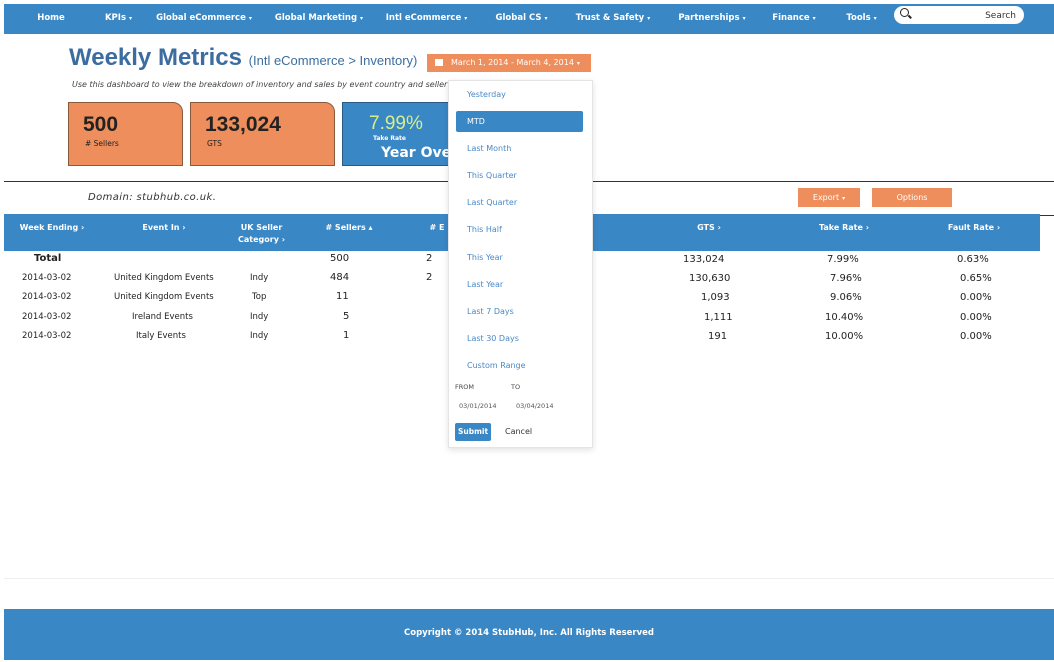  What do you see at coordinates (489, 148) in the screenshot?
I see `range-option-last-month: Last Month` at bounding box center [489, 148].